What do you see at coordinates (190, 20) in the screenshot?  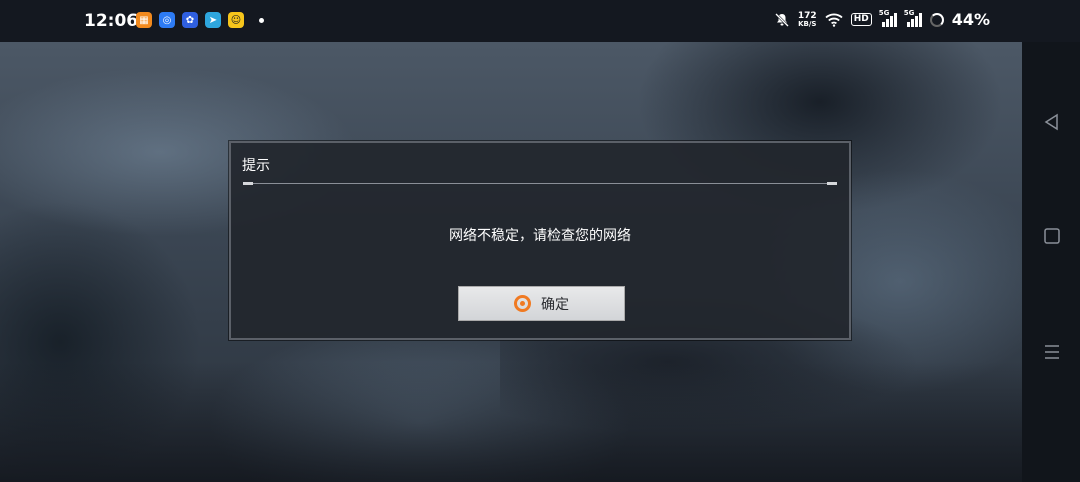 I see `baidu-app-icon: ✿` at bounding box center [190, 20].